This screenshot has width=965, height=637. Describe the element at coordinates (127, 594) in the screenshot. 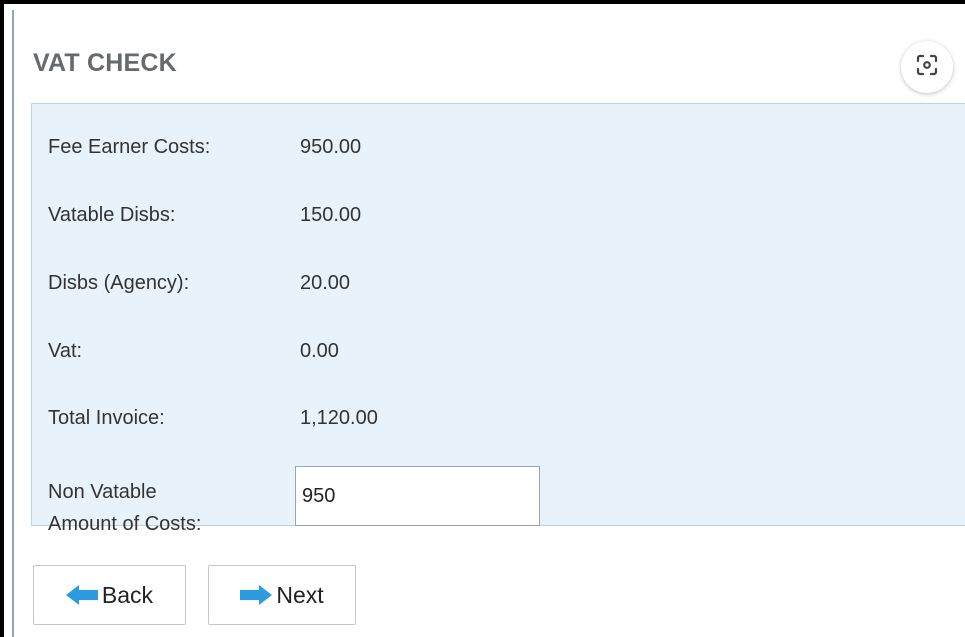

I see `back-button-label: Back` at that location.